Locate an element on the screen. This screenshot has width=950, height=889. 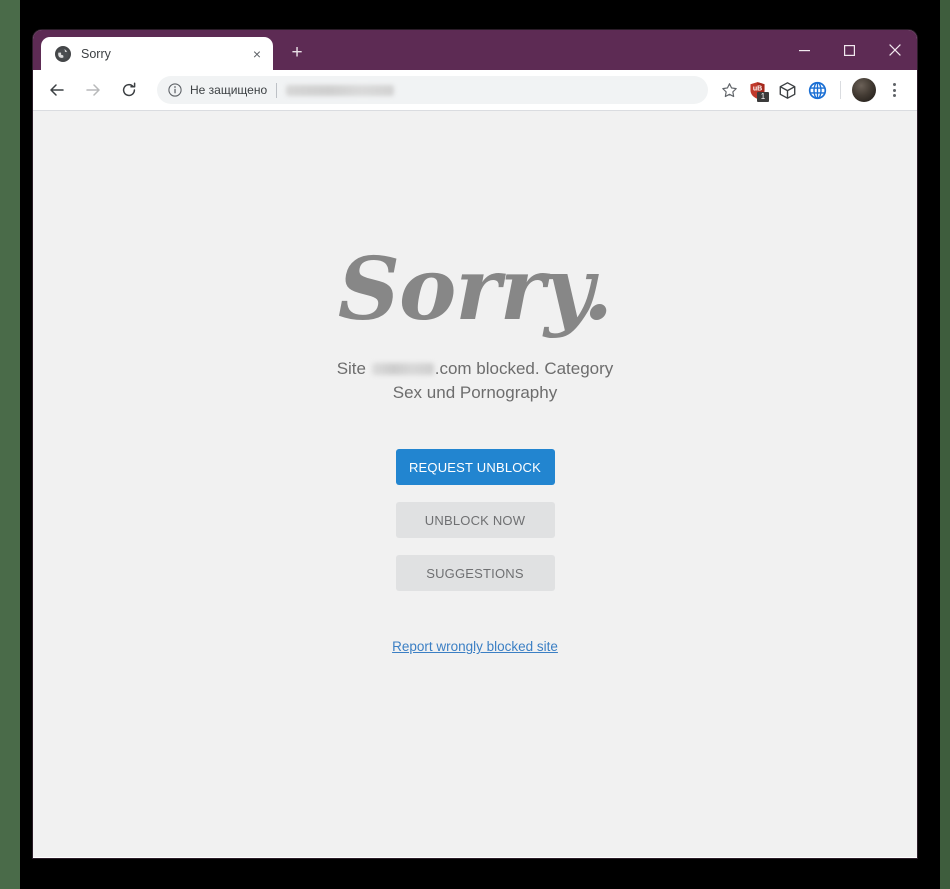
address-bar: Не защищено is located at coordinates (432, 90).